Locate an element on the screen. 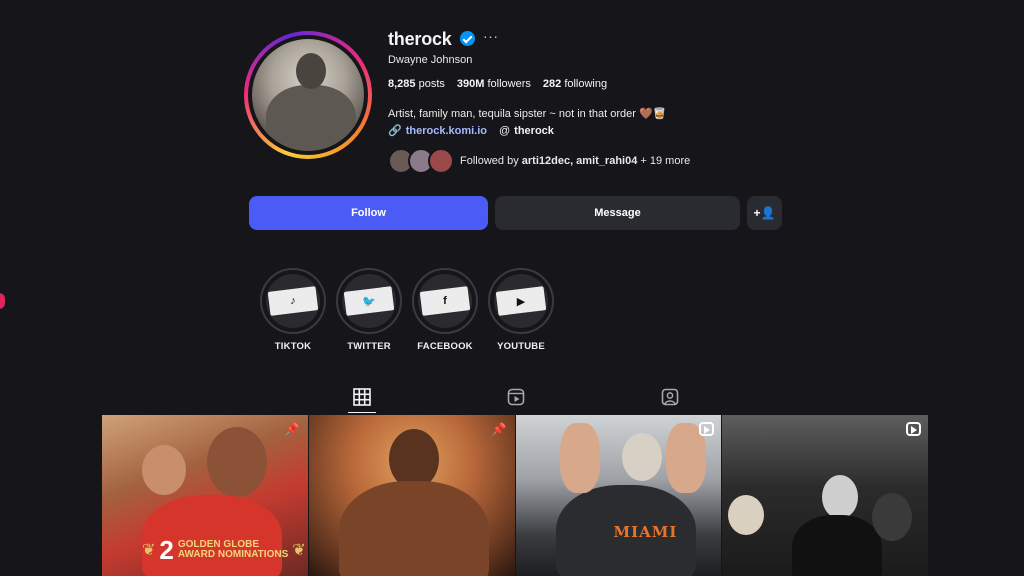 Image resolution: width=1024 pixels, height=576 pixels. highlight-label: YOUTUBE is located at coordinates (521, 346).